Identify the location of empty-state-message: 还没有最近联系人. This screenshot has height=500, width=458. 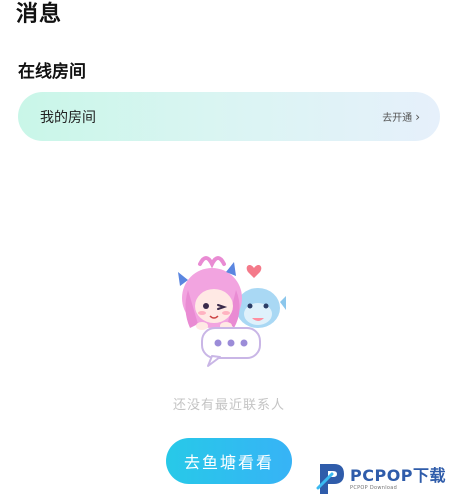
(228, 405).